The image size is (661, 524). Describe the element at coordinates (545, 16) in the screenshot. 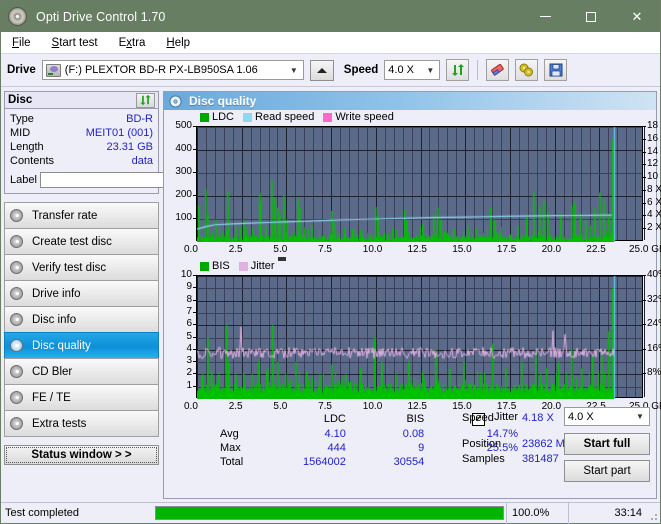

I see `minimize-button` at that location.